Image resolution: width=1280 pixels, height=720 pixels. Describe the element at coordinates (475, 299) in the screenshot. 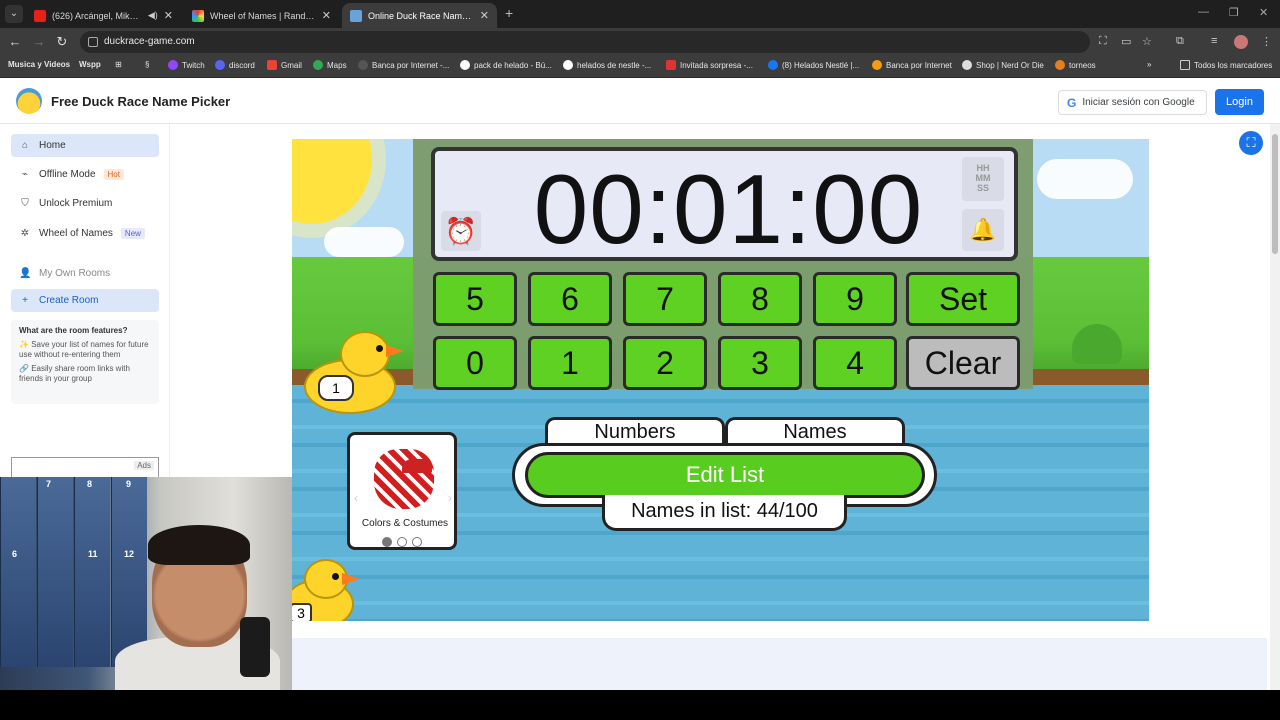

I see `key-5: 5` at that location.